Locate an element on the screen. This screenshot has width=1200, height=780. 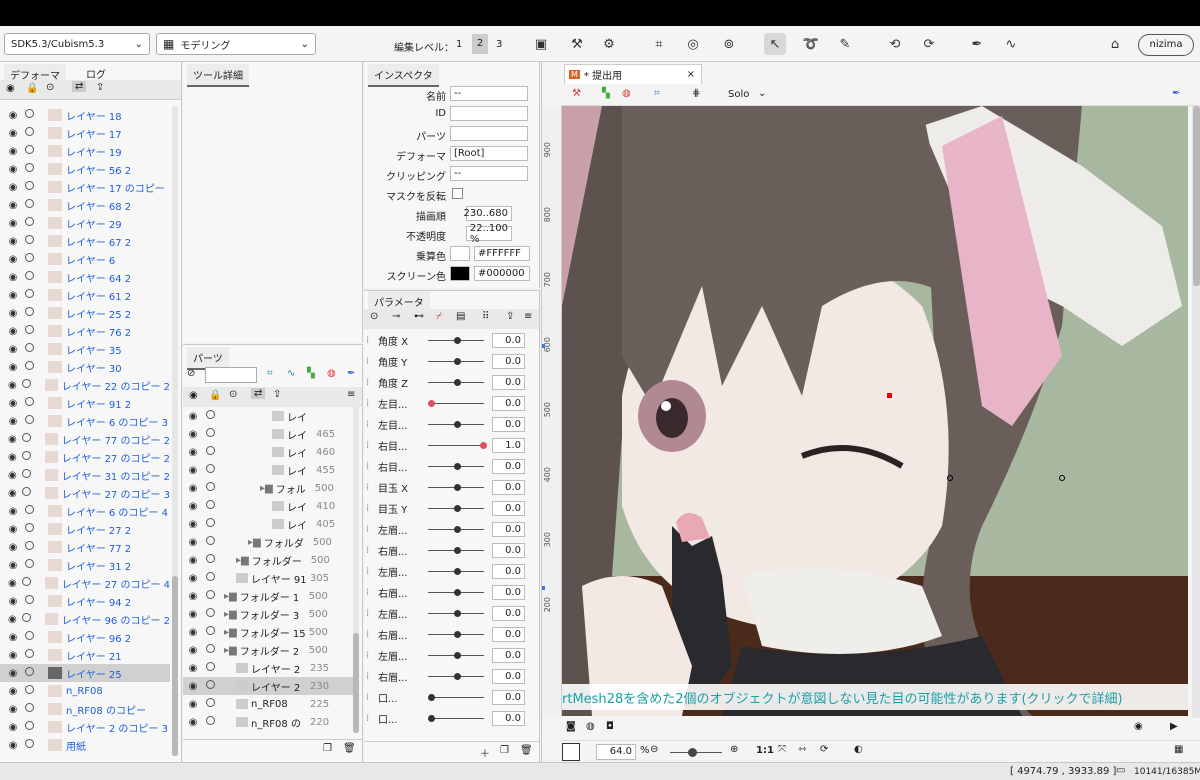
parameter-value: 1.0 is located at coordinates (508, 445).